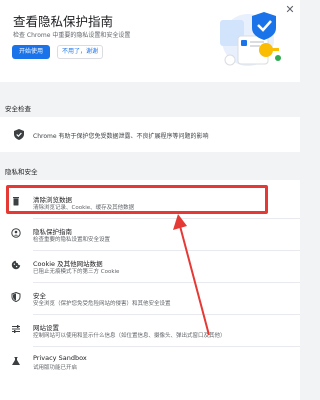 The width and height of the screenshot is (320, 400). I want to click on row-subtitle: 检查重要的隐私设置和安全设置, so click(72, 240).